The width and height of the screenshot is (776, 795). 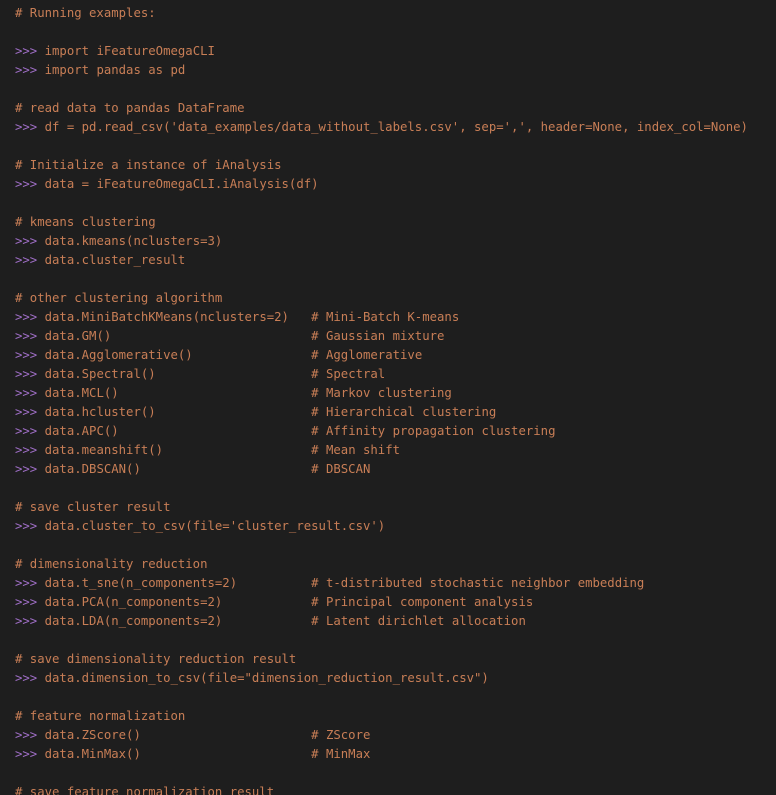 I want to click on code-line: >>> data.Spectral() # Spectral, so click(x=395, y=374).